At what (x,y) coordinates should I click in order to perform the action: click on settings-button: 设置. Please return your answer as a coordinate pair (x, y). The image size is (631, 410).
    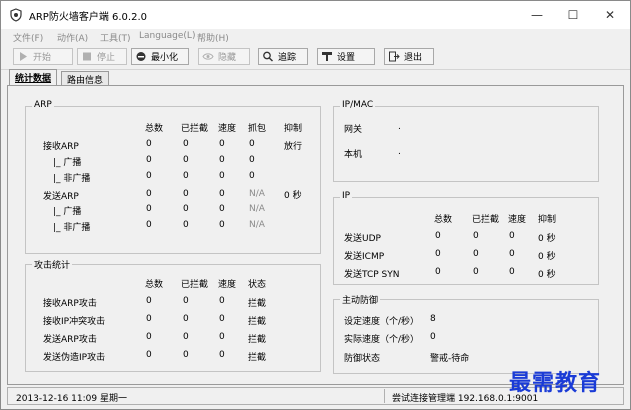
    Looking at the image, I should click on (346, 56).